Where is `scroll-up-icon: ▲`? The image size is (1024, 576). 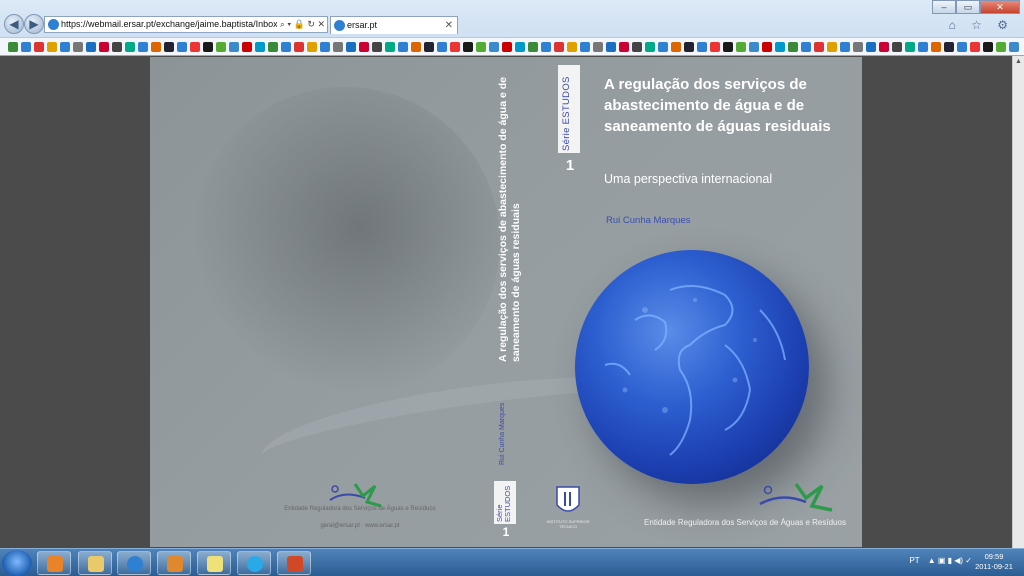
scroll-up-icon: ▲ is located at coordinates (1018, 62).